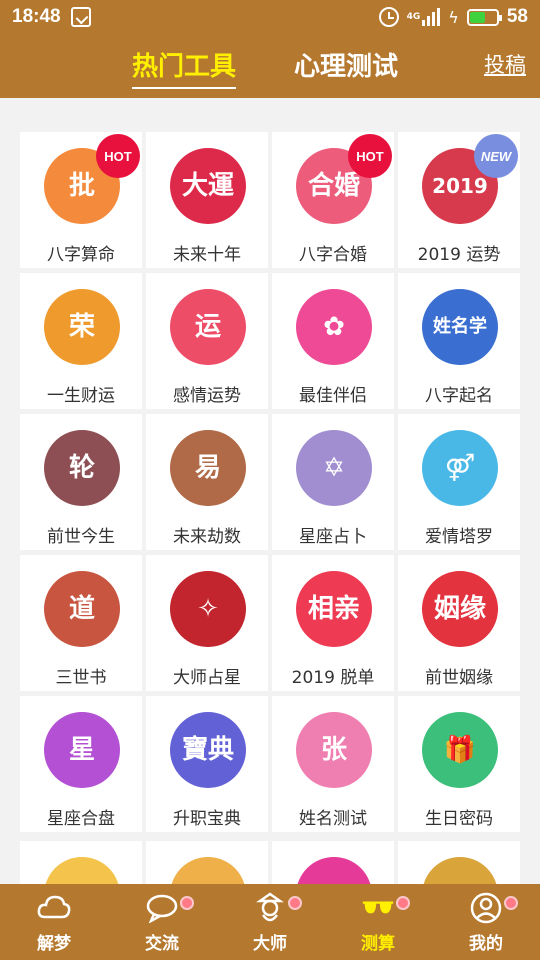 Image resolution: width=540 pixels, height=960 pixels. I want to click on nav-item-3: 测算, so click(378, 922).